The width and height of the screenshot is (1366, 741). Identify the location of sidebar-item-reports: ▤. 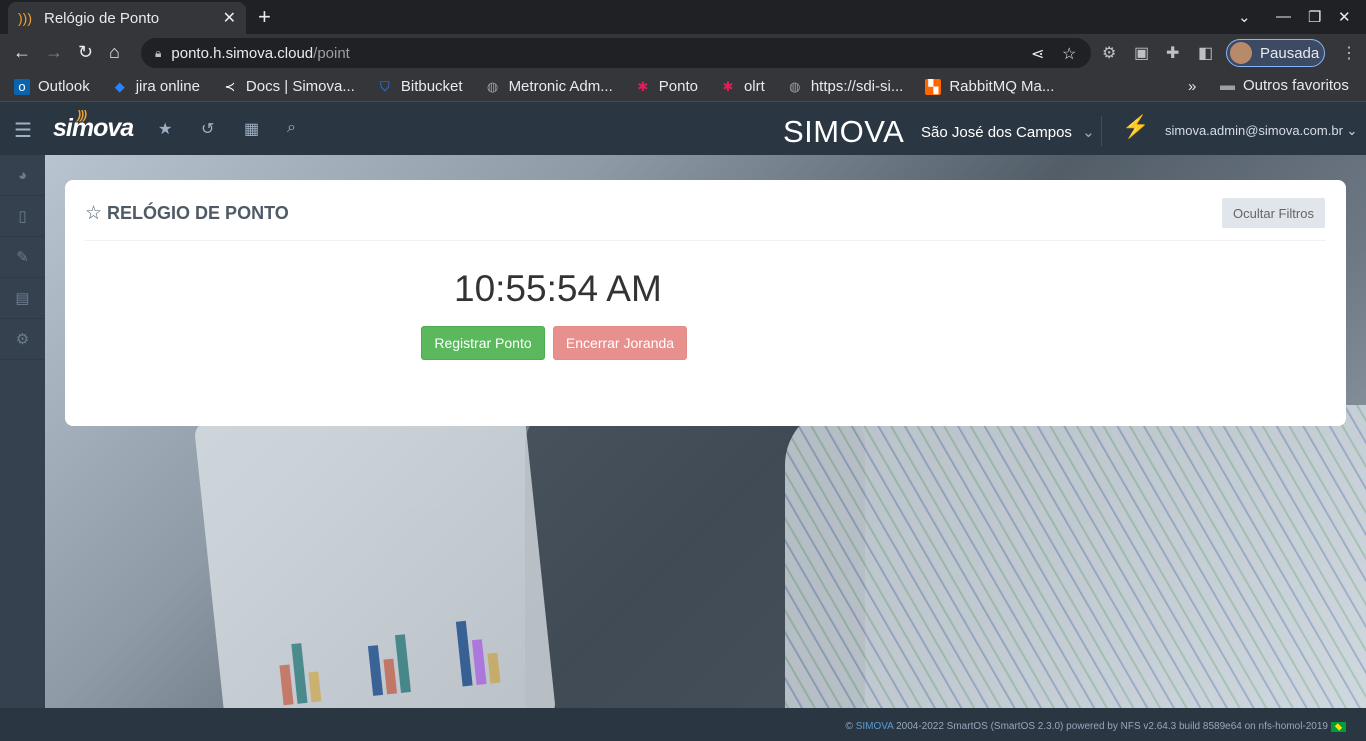
(22, 298).